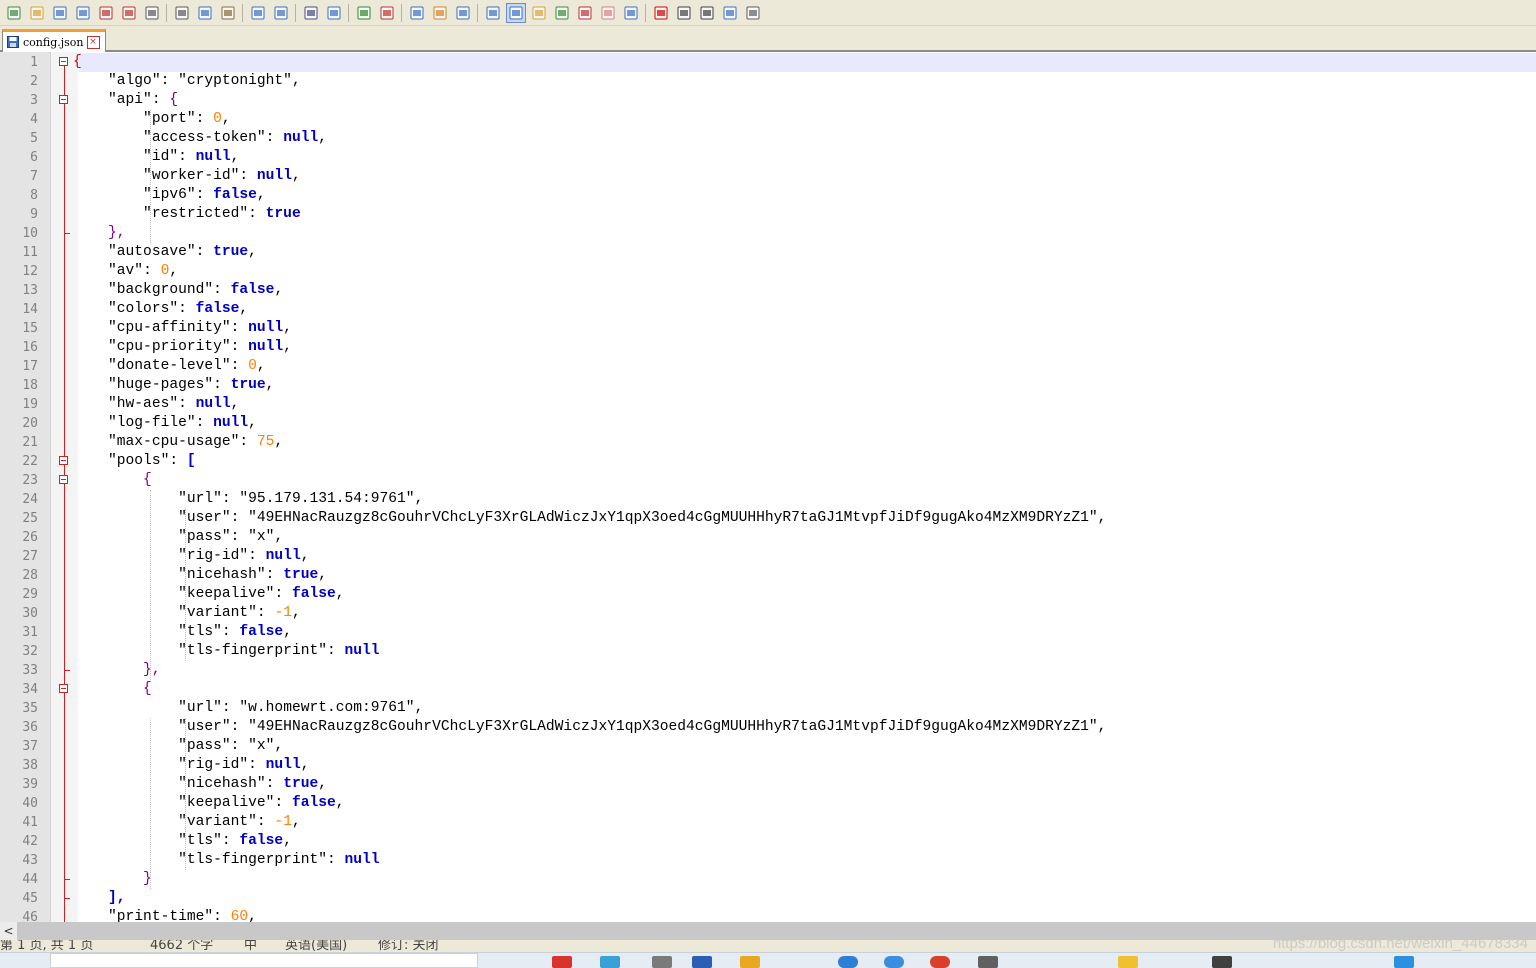 Image resolution: width=1536 pixels, height=968 pixels. Describe the element at coordinates (768, 309) in the screenshot. I see `code-line: 14 "colors": false,` at that location.